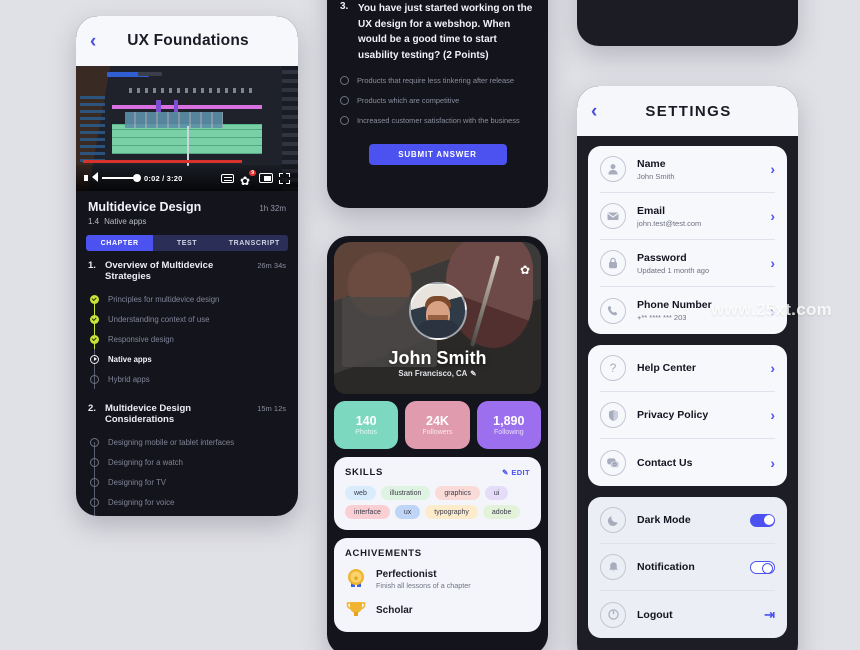 The height and width of the screenshot is (650, 860). What do you see at coordinates (525, 270) in the screenshot?
I see `gear-icon: ✿` at bounding box center [525, 270].